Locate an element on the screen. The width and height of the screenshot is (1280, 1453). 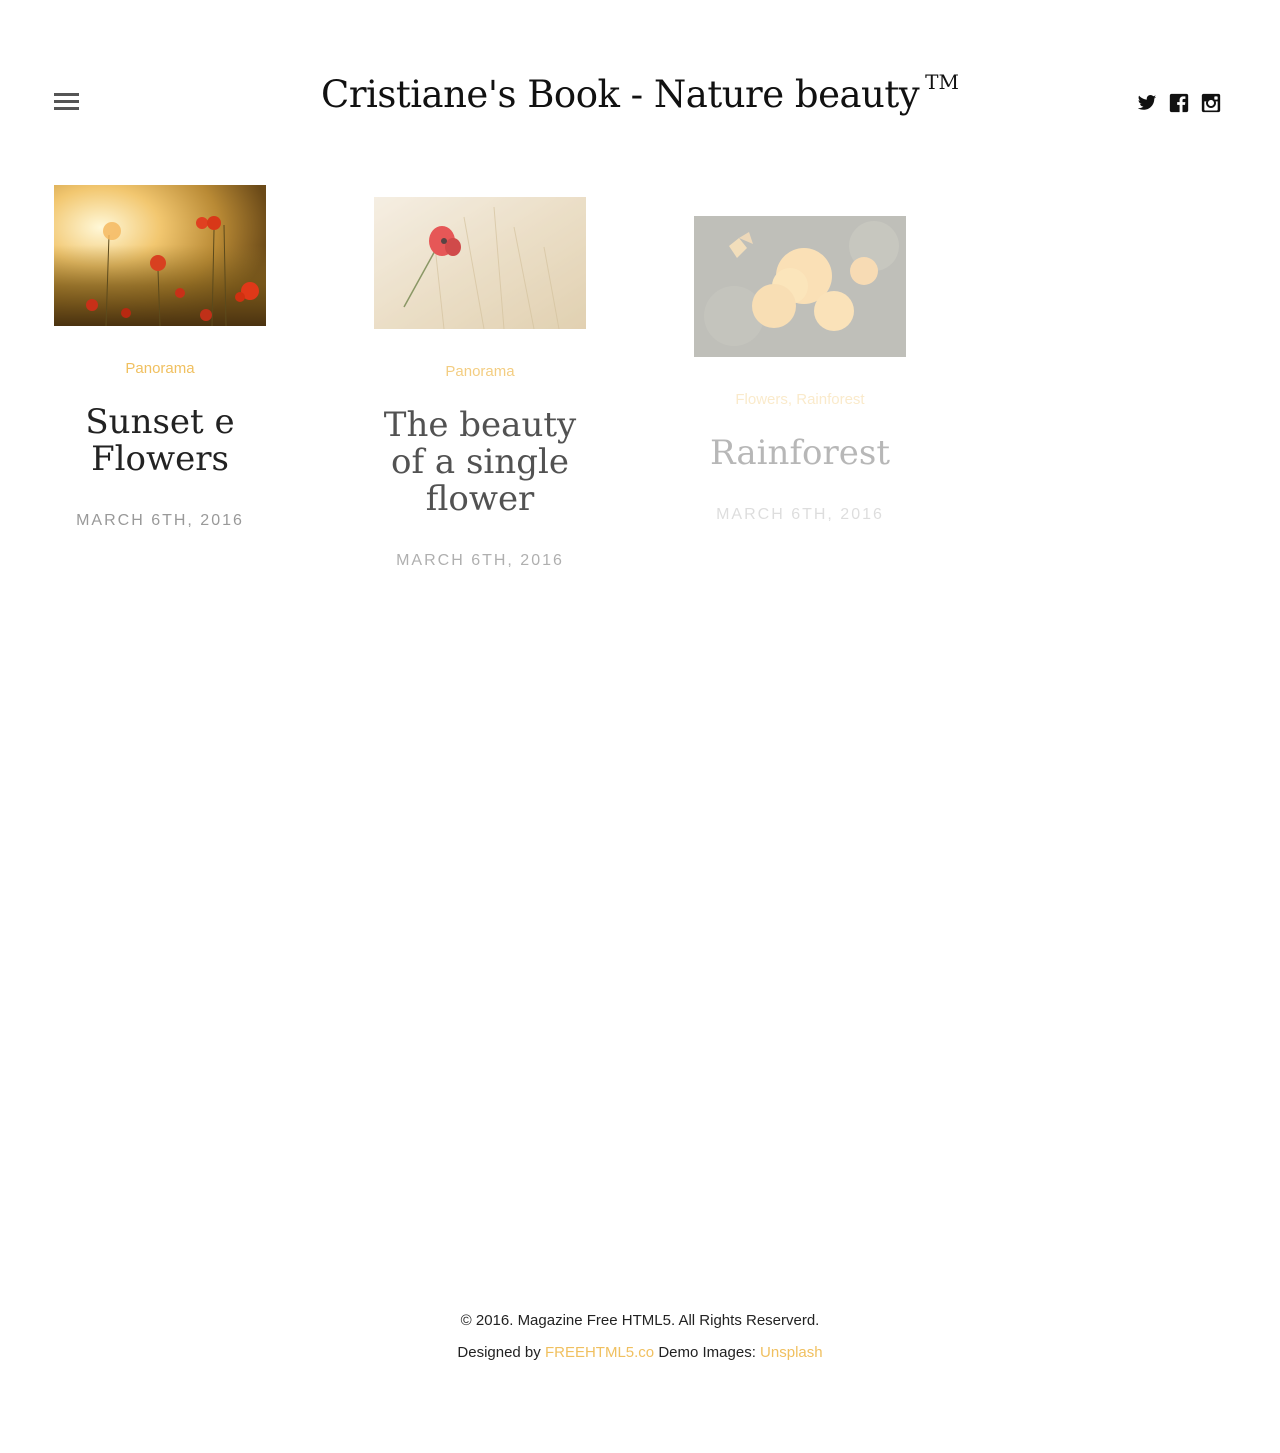
category-link: Flowers is located at coordinates (761, 399).